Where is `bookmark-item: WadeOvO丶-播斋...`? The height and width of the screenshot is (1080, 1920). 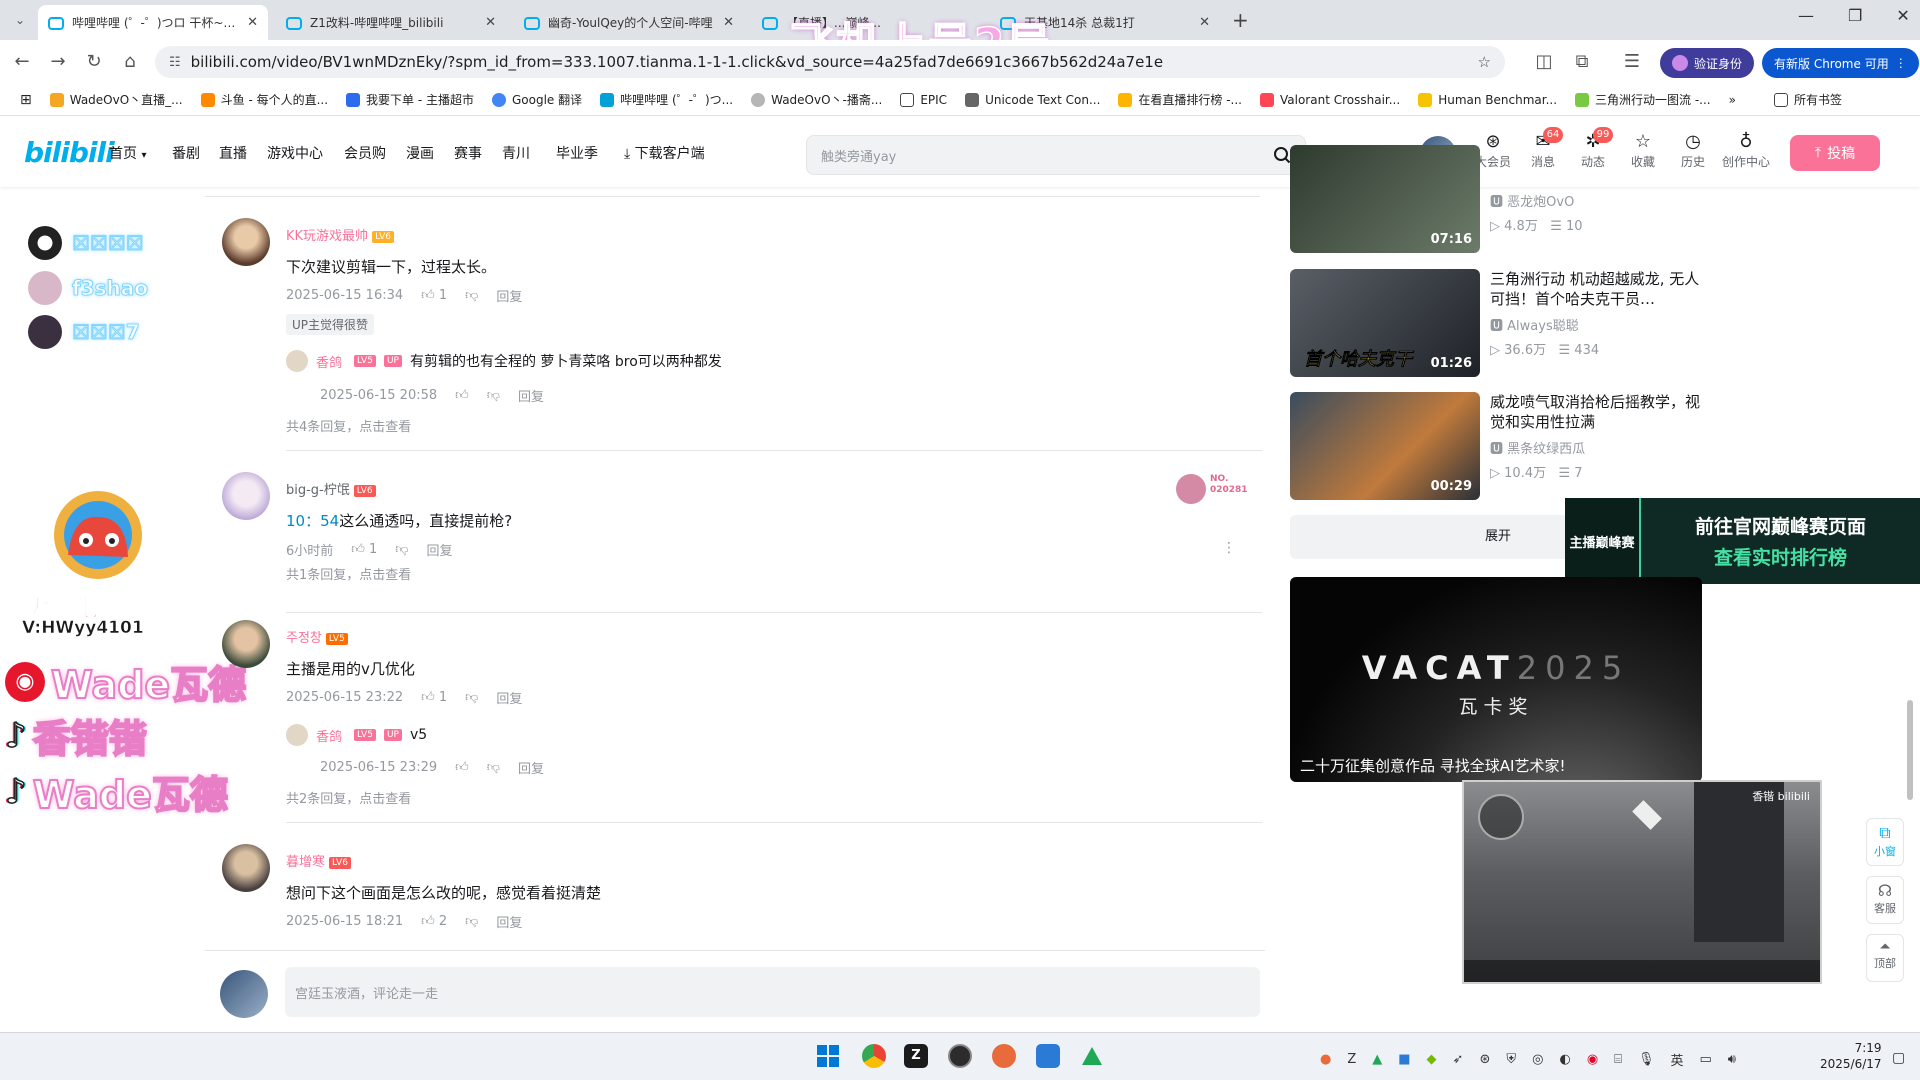 bookmark-item: WadeOvO丶-播斋... is located at coordinates (816, 99).